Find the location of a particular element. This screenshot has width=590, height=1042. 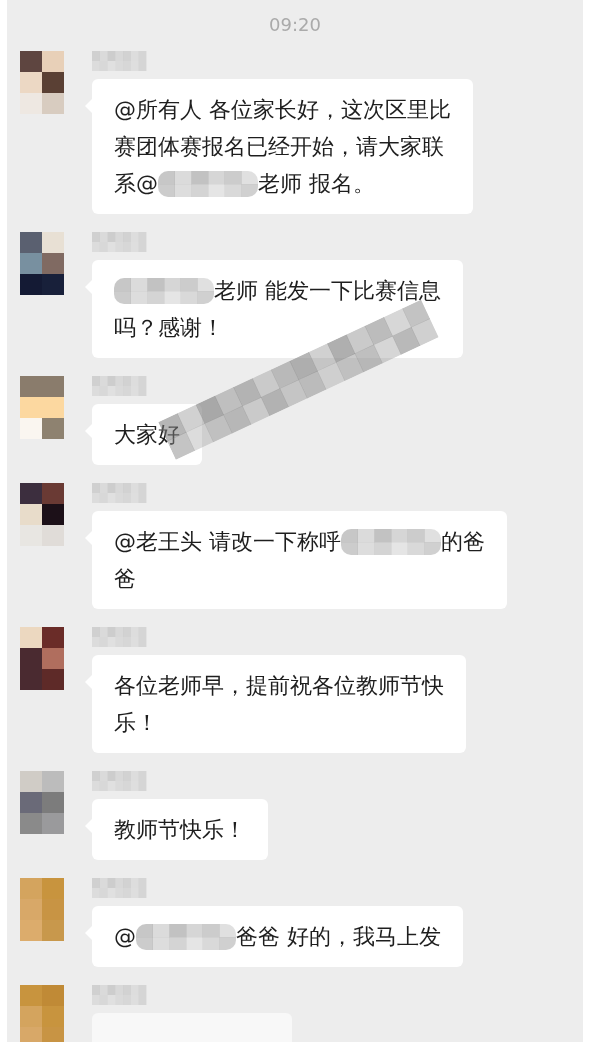

message-text: @老王头 请改一下称呼 is located at coordinates (227, 542).